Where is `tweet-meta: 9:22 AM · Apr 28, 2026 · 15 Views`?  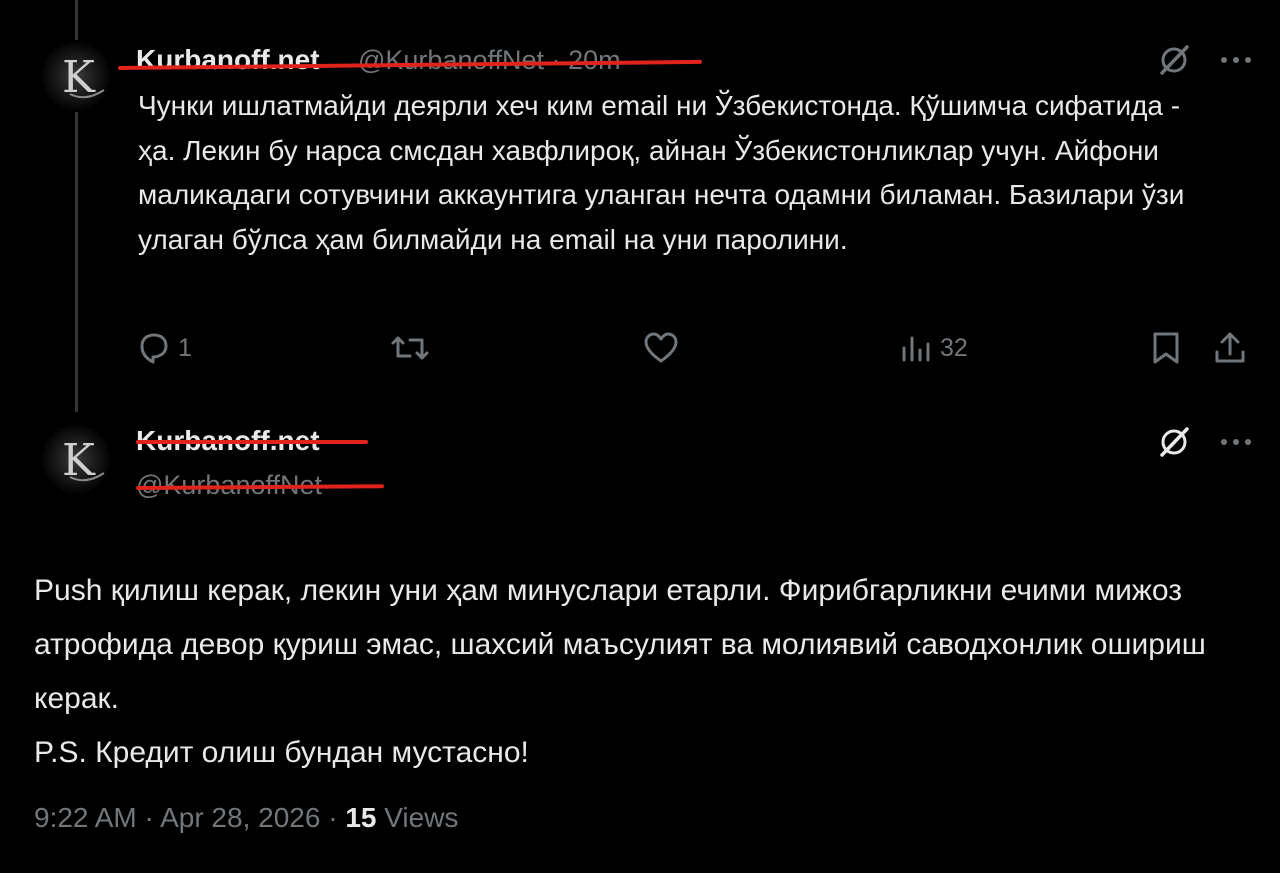
tweet-meta: 9:22 AM · Apr 28, 2026 · 15 Views is located at coordinates (246, 818).